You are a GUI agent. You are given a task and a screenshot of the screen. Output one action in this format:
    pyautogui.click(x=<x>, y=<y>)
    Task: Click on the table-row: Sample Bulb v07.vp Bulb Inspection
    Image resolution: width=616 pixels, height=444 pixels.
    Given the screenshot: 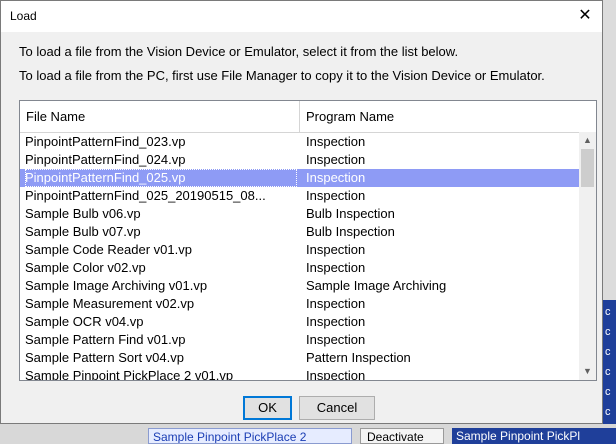 What is the action you would take?
    pyautogui.click(x=300, y=232)
    